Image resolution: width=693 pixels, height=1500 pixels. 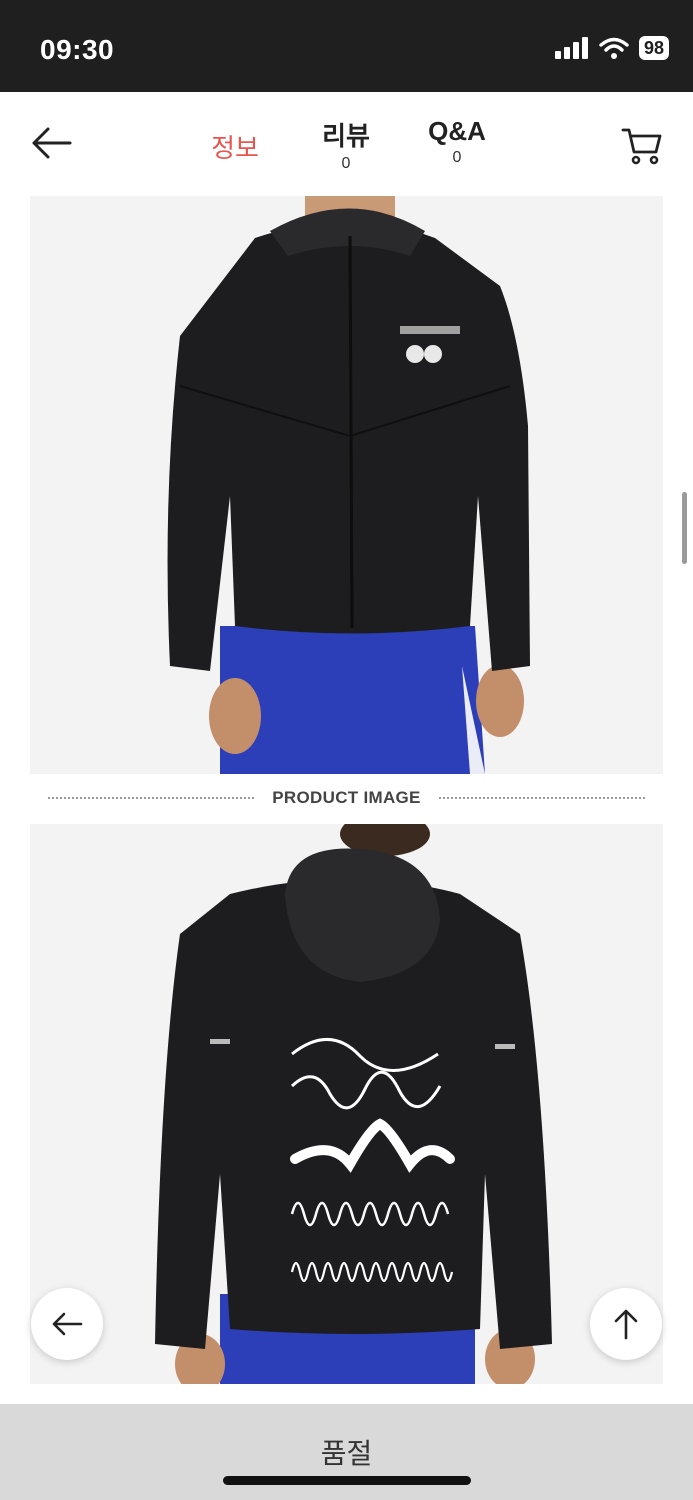 I want to click on tab-info: 정보, so click(x=235, y=146).